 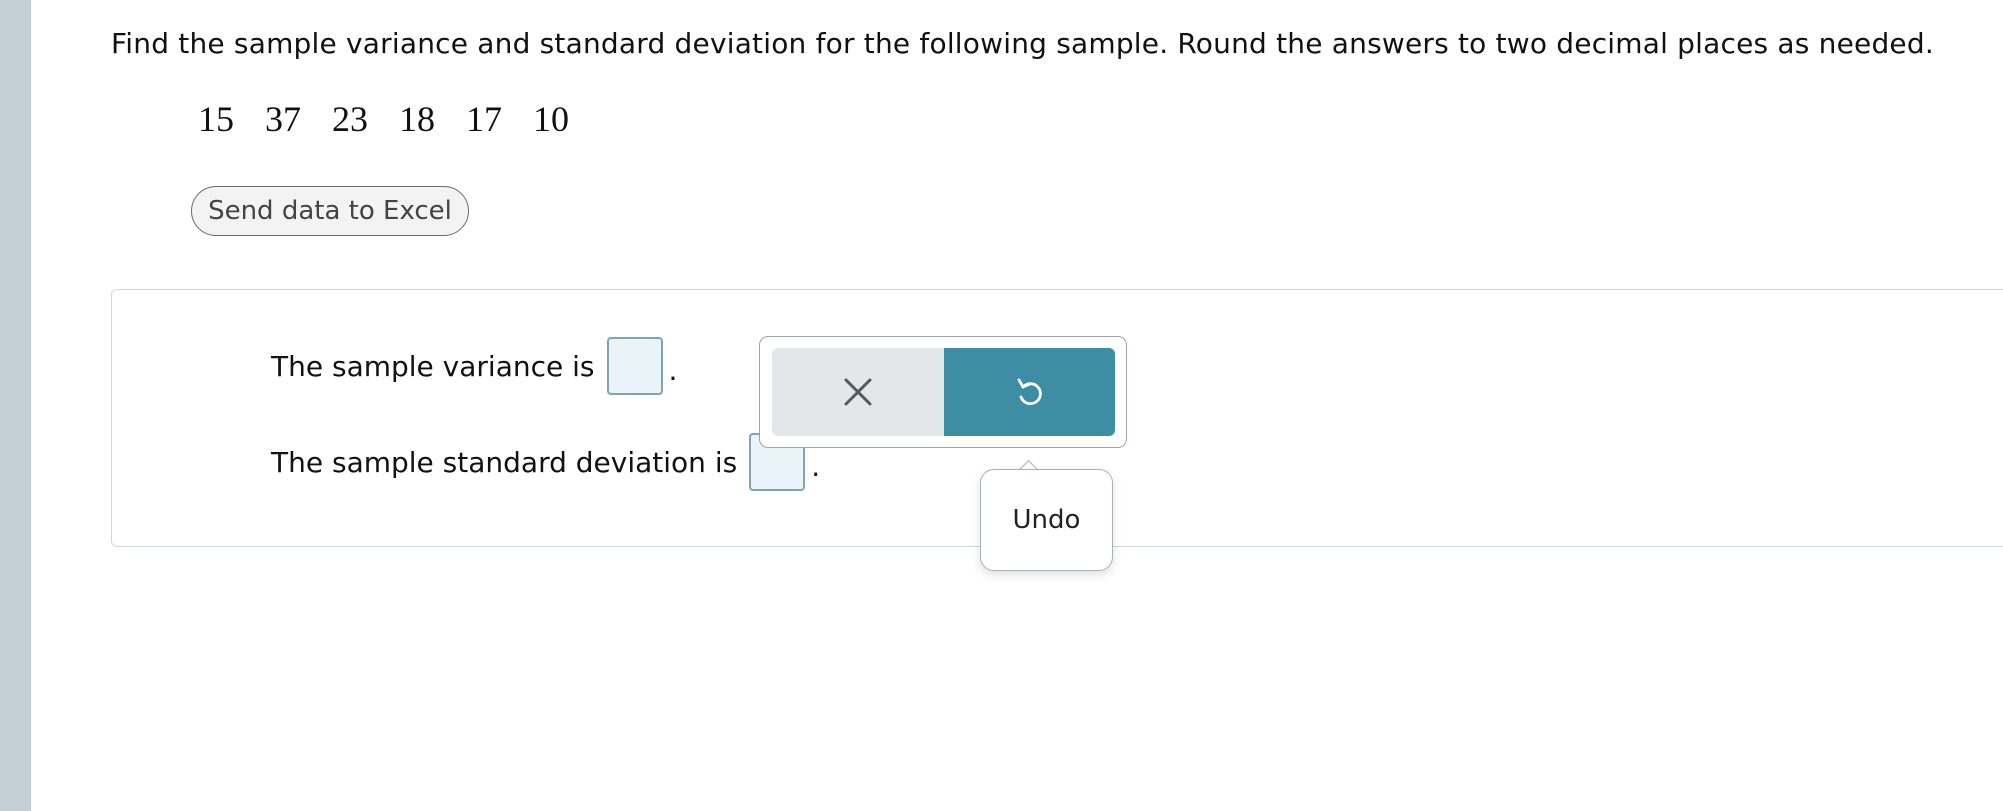 I want to click on left-rail, so click(x=15, y=405).